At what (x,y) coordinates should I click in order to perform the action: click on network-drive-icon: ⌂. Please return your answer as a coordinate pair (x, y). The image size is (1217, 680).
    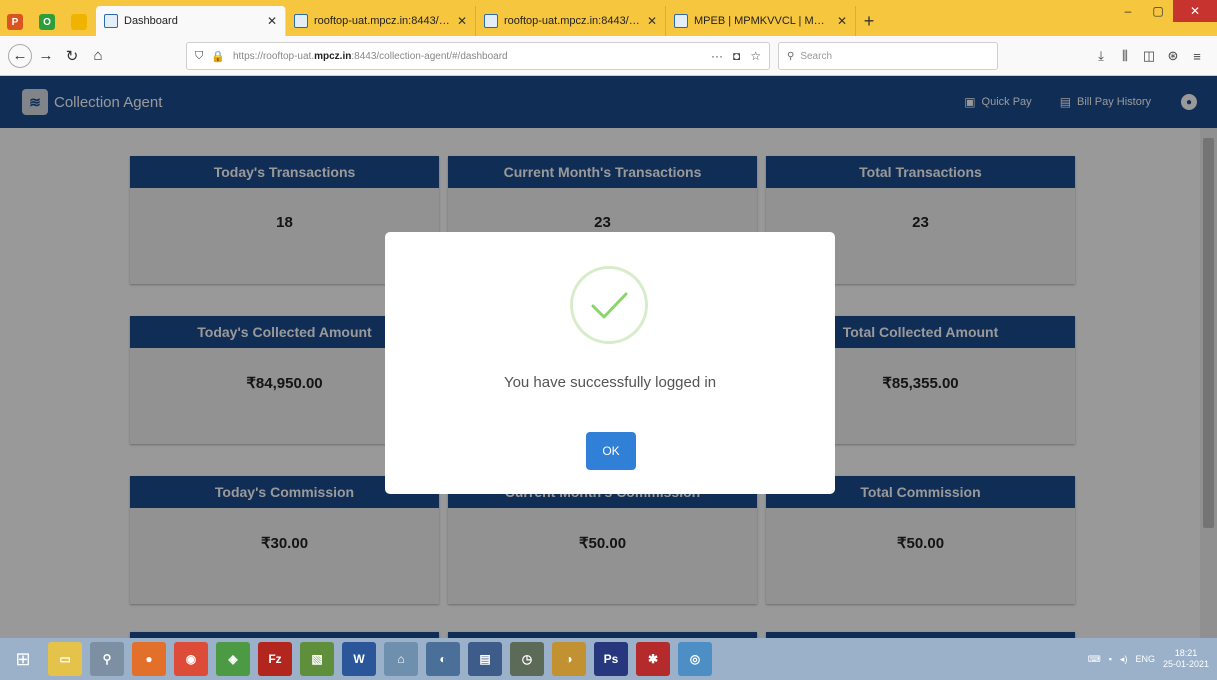
    Looking at the image, I should click on (401, 659).